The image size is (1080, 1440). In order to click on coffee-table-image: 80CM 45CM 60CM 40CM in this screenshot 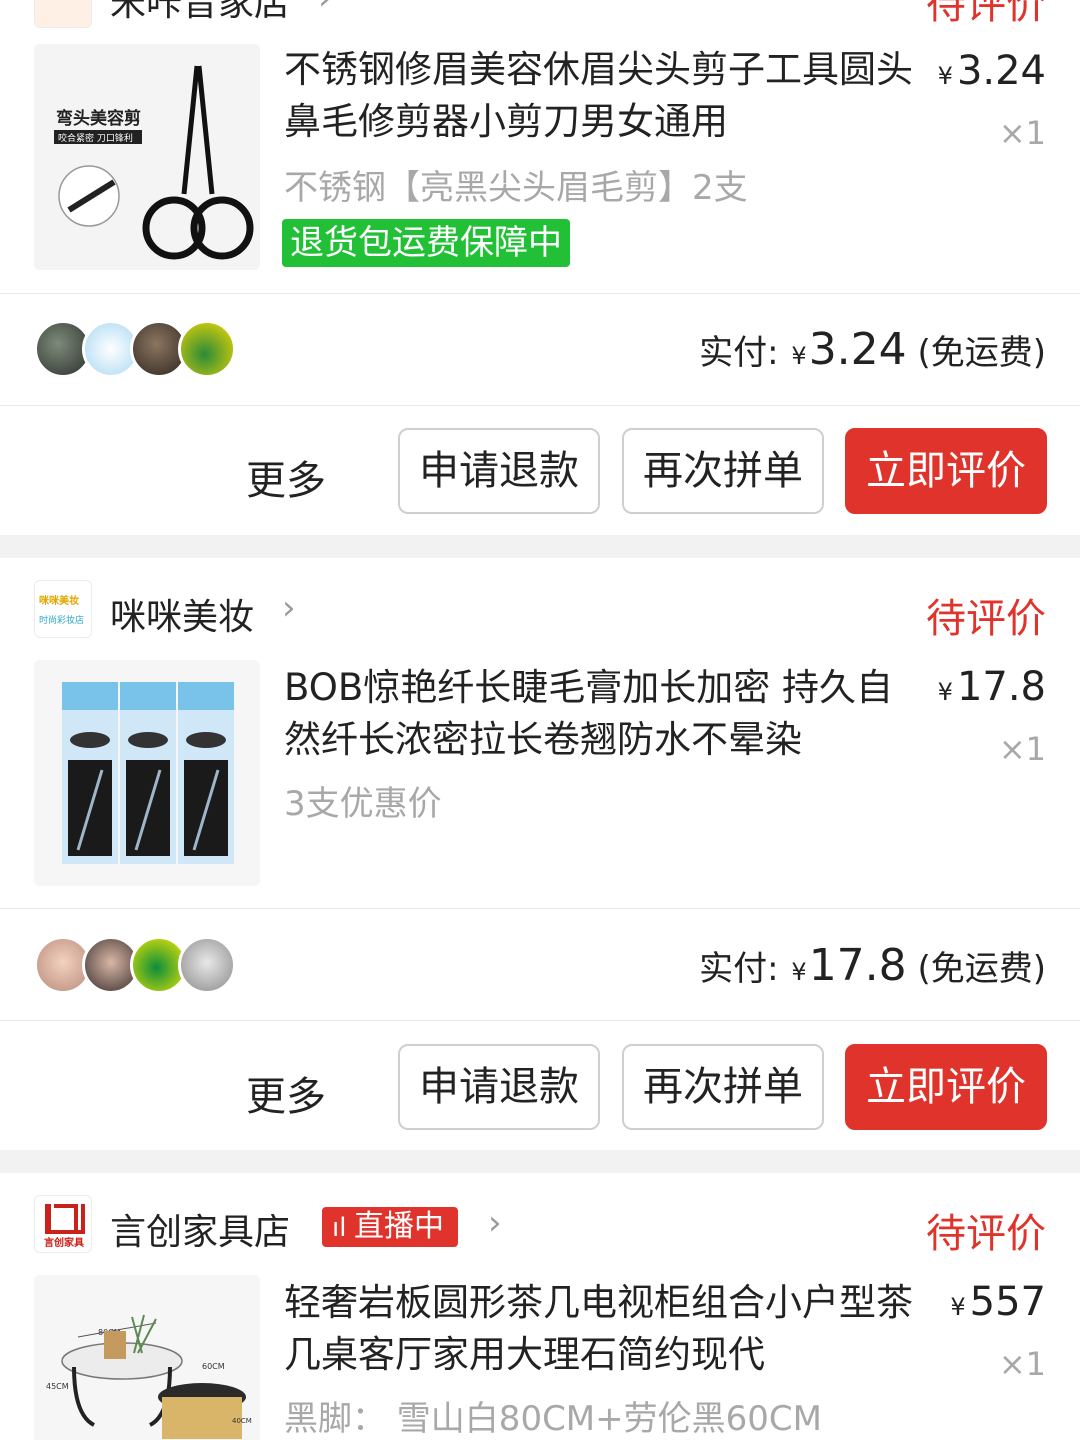, I will do `click(147, 1357)`.